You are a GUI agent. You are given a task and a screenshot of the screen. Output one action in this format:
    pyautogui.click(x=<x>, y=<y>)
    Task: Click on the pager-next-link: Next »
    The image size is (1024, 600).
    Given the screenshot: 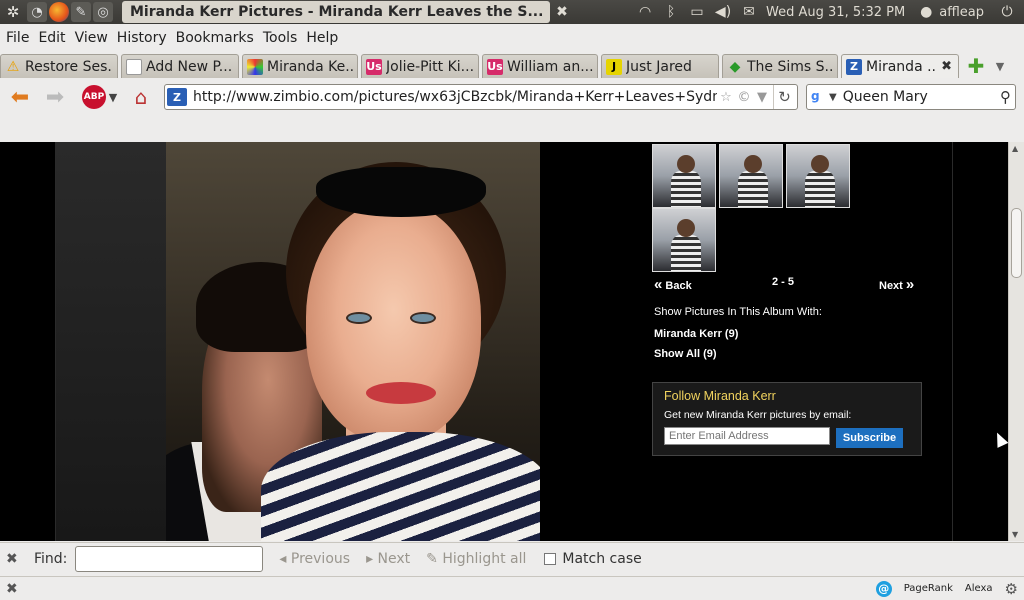 What is the action you would take?
    pyautogui.click(x=896, y=284)
    